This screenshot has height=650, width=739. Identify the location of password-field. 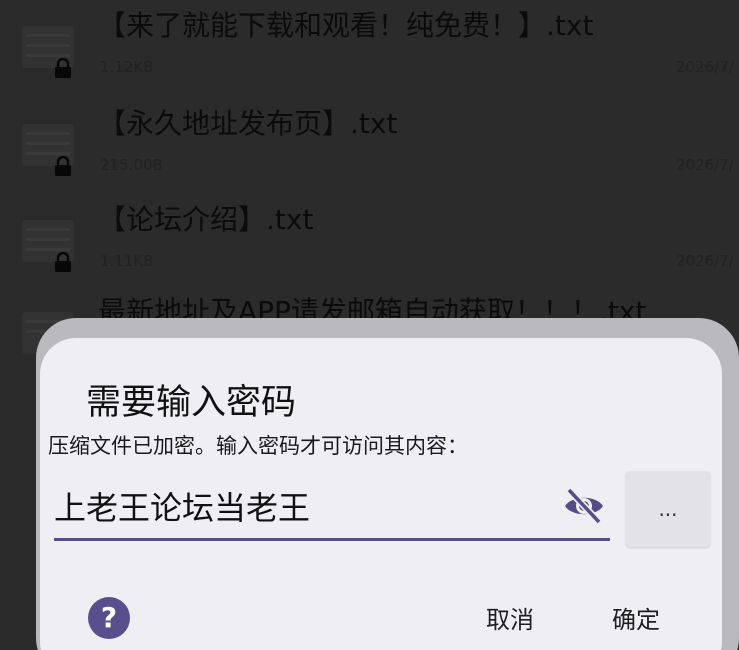
(332, 509).